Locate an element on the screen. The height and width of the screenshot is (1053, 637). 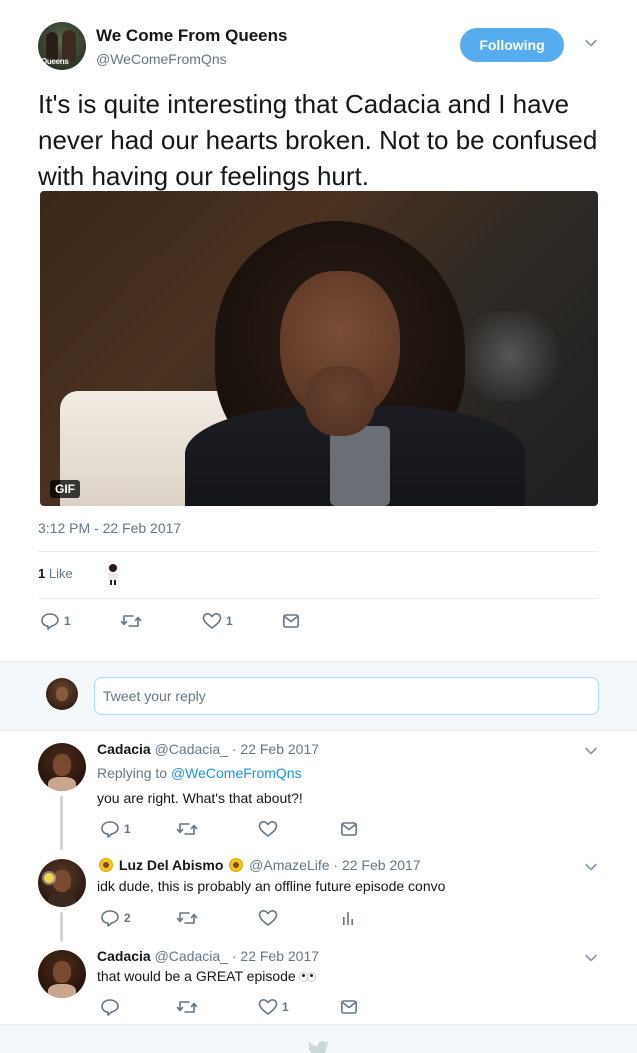
reply-button: 2 is located at coordinates (120, 918).